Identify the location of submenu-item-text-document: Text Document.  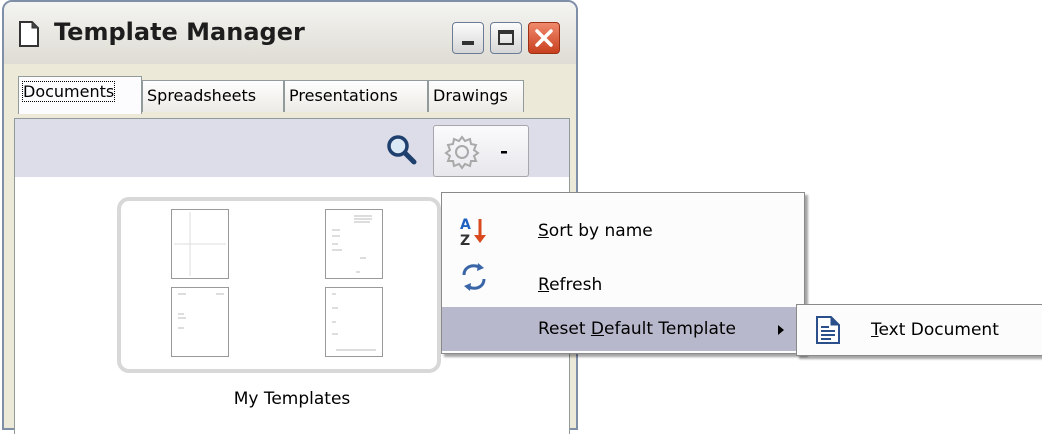
(919, 330).